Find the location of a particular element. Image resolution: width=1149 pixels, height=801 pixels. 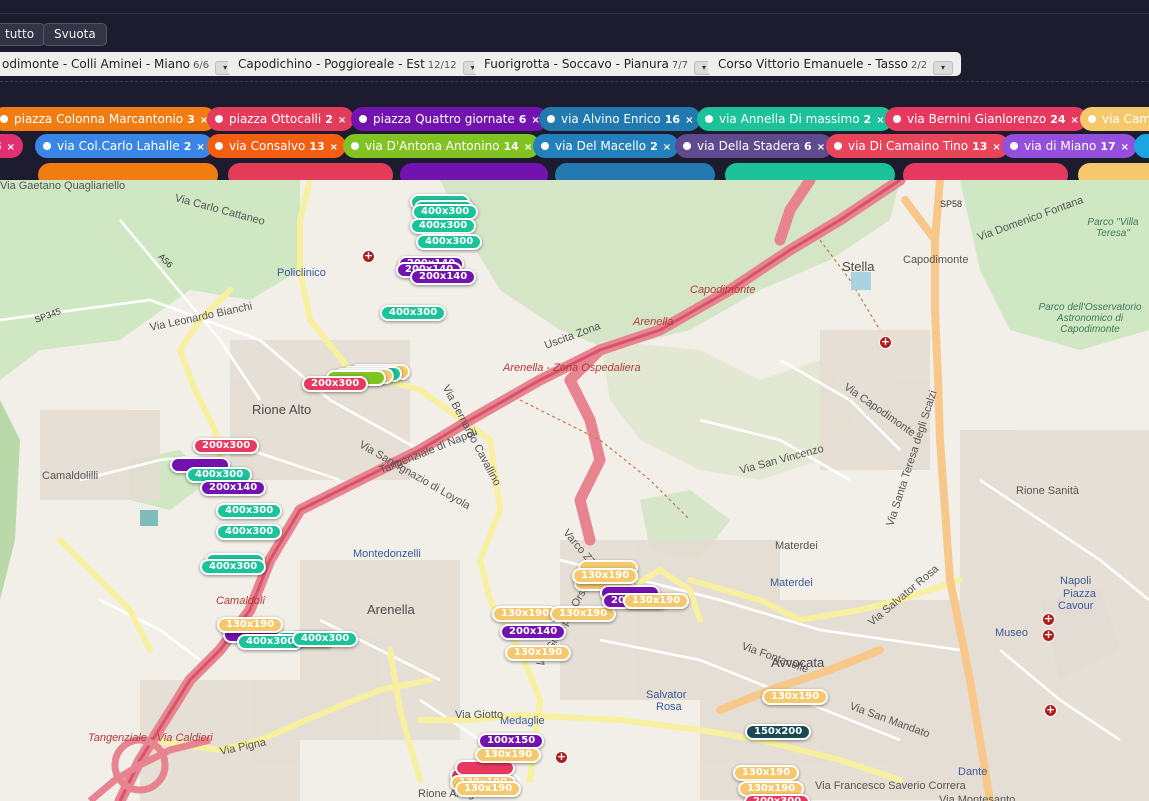

street-tag-label: via Di Camaino Tino is located at coordinates (908, 146).